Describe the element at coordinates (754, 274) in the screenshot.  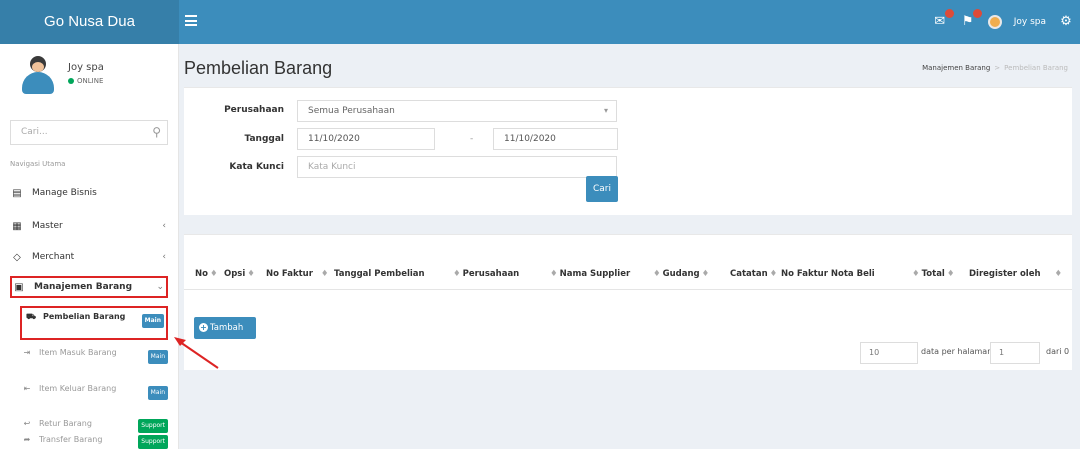
I see `col-header: Catatan ♦` at that location.